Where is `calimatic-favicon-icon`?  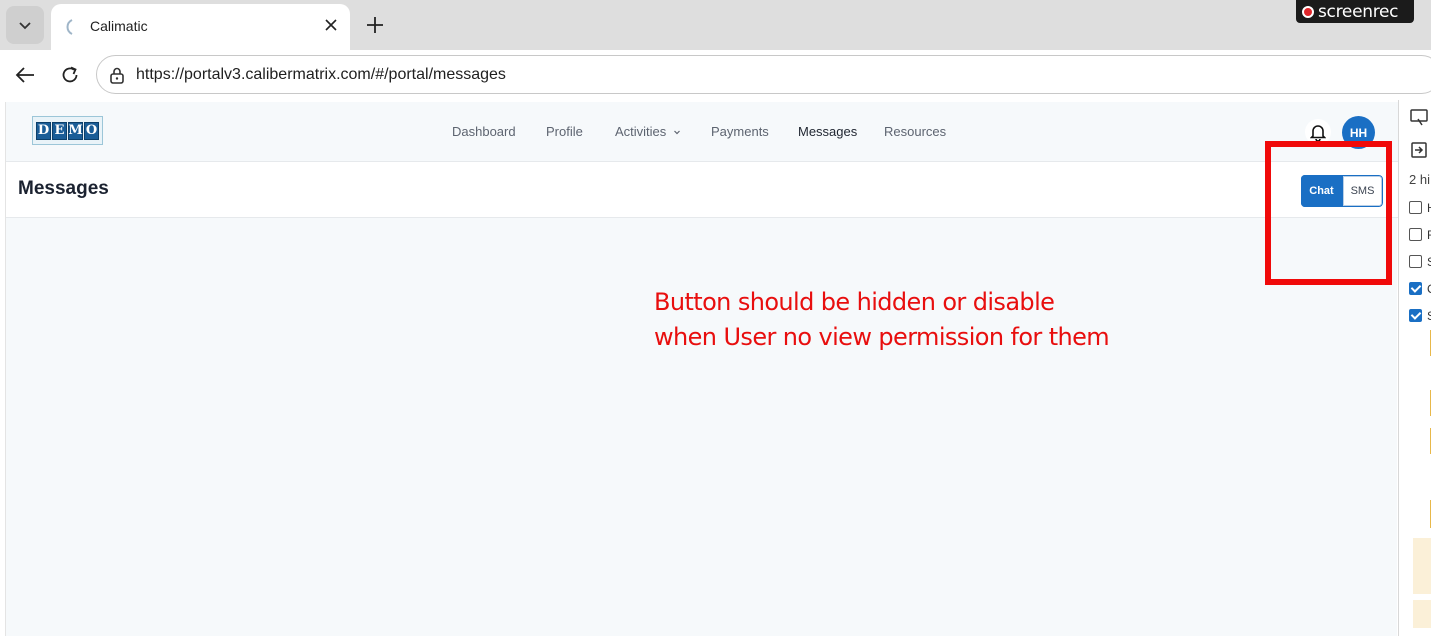
calimatic-favicon-icon is located at coordinates (69, 27).